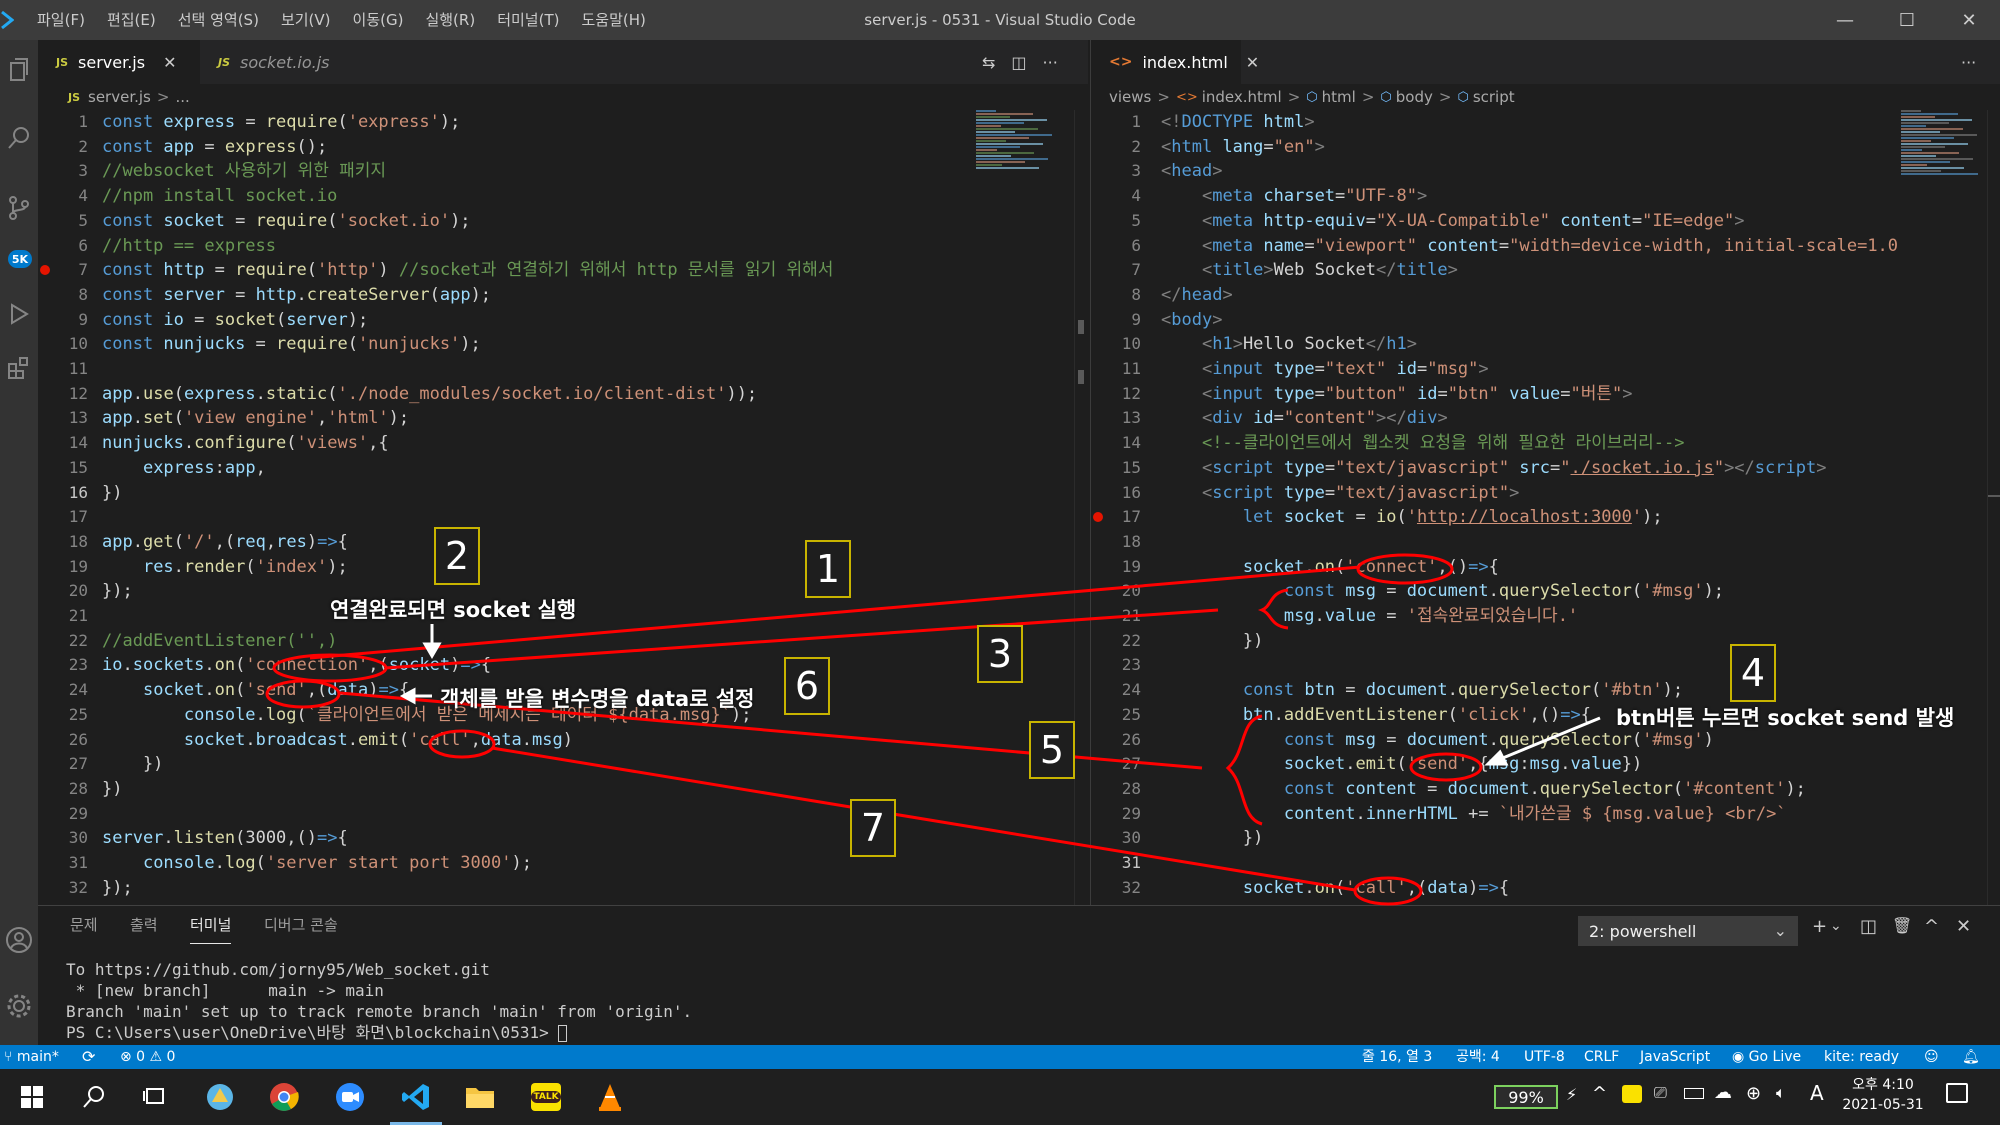  What do you see at coordinates (508, 641) in the screenshot?
I see `code-line: 22 //addEventListener('',)` at bounding box center [508, 641].